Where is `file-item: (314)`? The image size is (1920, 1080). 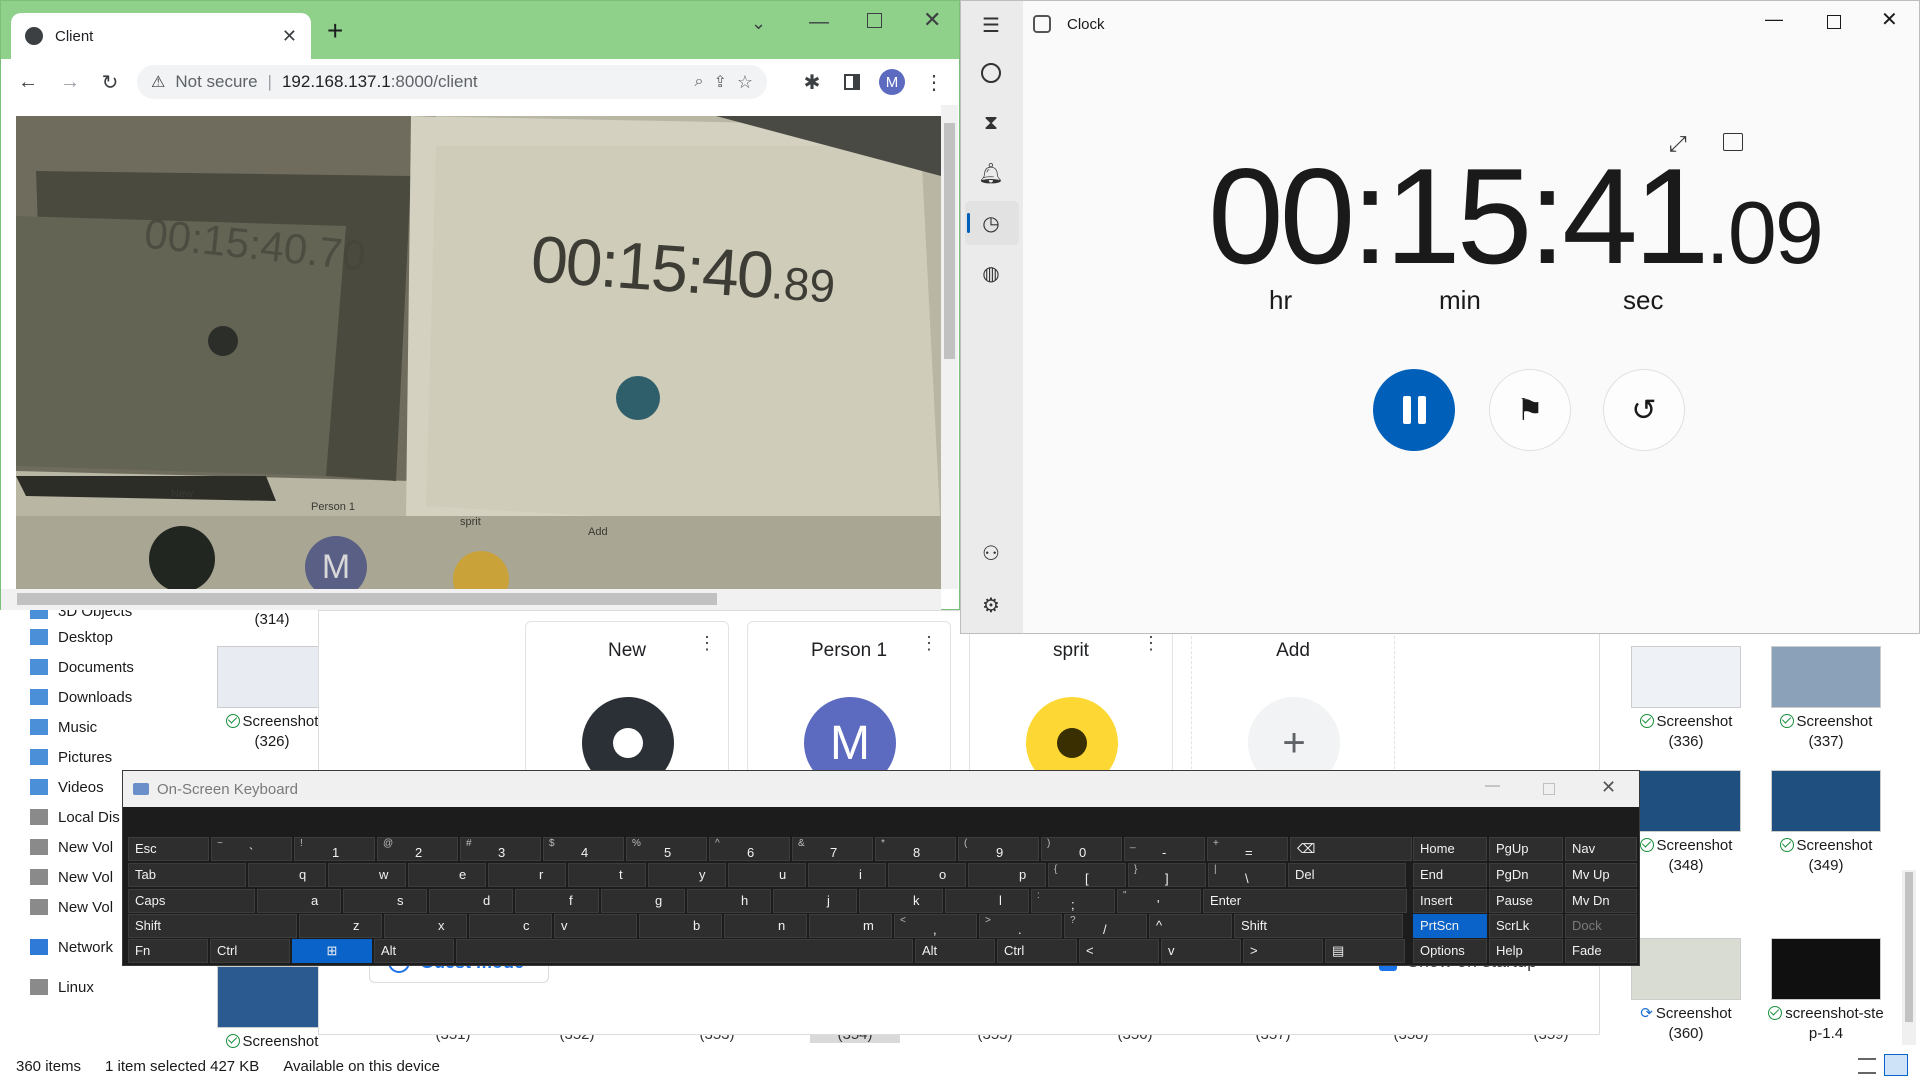
file-item: (314) is located at coordinates (272, 620).